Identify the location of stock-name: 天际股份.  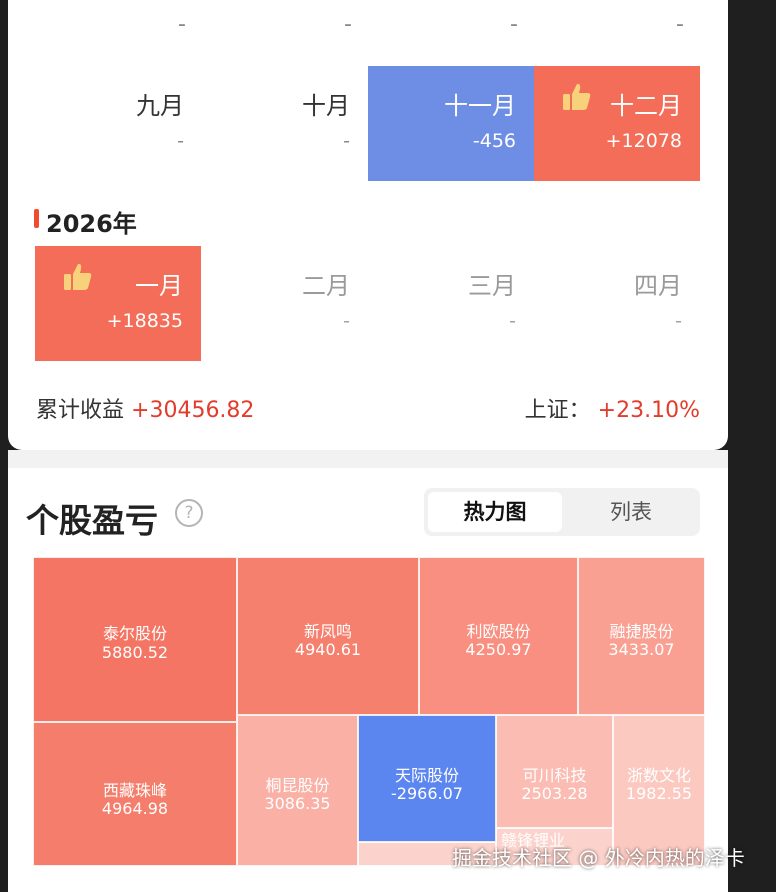
(426, 775).